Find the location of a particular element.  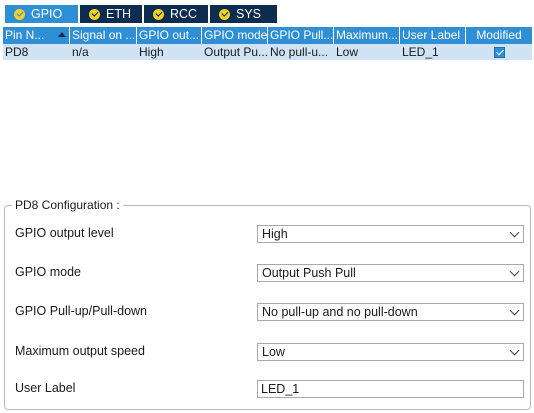

gpio-mode-label: GPIO mode is located at coordinates (48, 272).